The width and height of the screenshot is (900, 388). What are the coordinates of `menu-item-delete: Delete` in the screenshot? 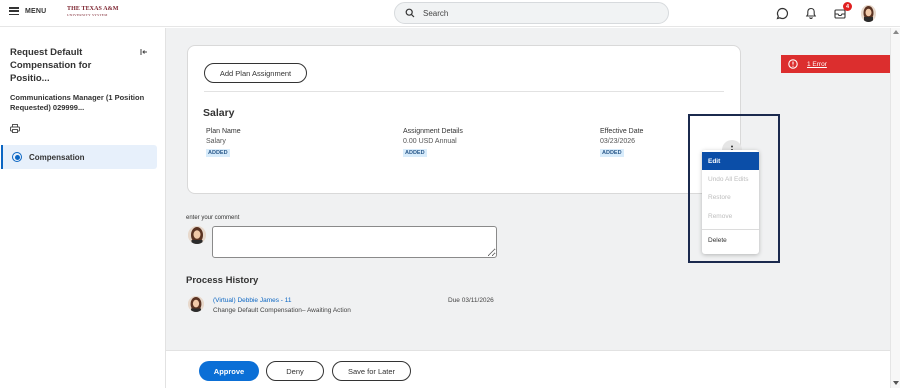 It's located at (730, 240).